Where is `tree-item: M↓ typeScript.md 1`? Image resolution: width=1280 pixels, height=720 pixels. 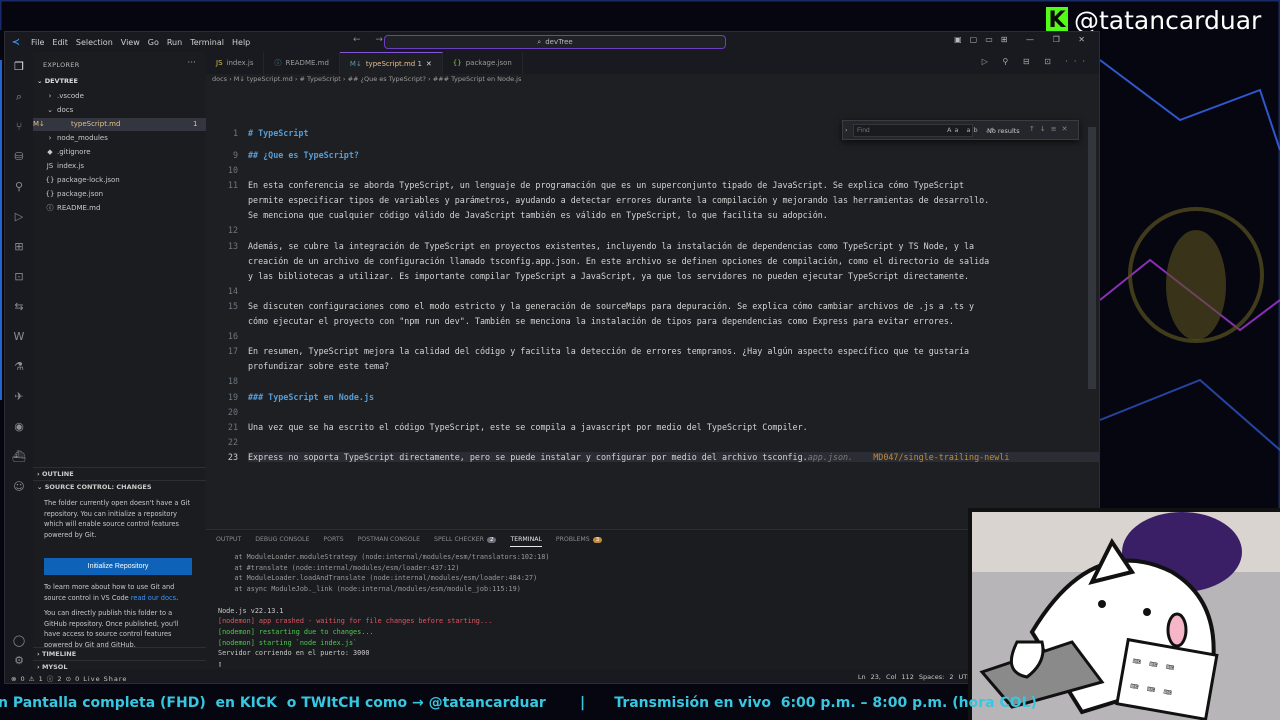 tree-item: M↓ typeScript.md 1 is located at coordinates (119, 124).